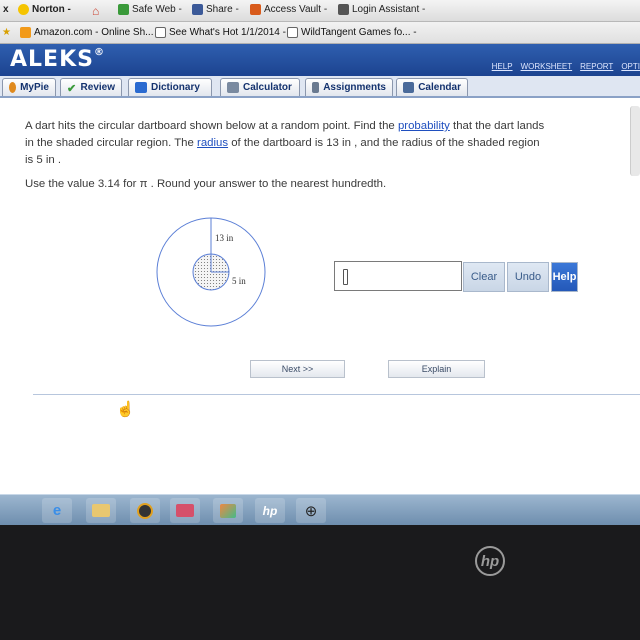 The height and width of the screenshot is (640, 640). Describe the element at coordinates (170, 87) in the screenshot. I see `tab-dictionary: Dictionary` at that location.